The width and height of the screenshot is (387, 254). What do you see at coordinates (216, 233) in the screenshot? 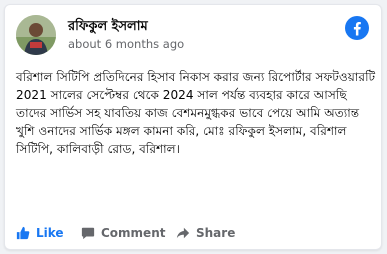
I see `share-label: Share` at bounding box center [216, 233].